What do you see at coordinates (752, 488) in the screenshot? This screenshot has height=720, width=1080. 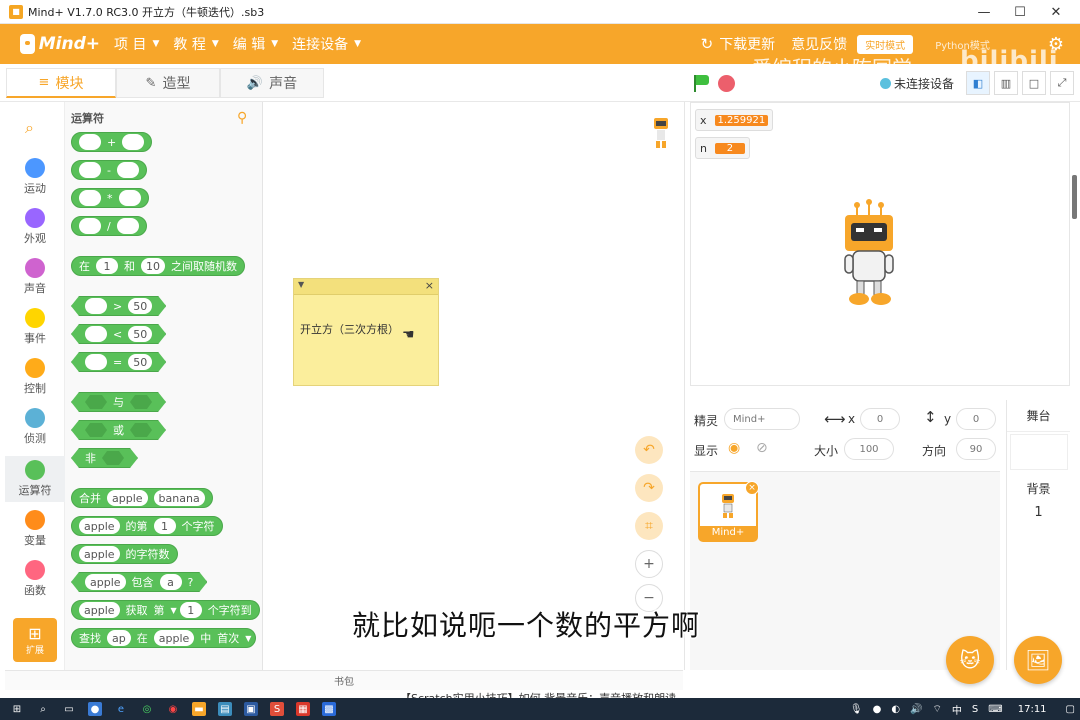 I see `delete-sprite-icon: ×` at bounding box center [752, 488].